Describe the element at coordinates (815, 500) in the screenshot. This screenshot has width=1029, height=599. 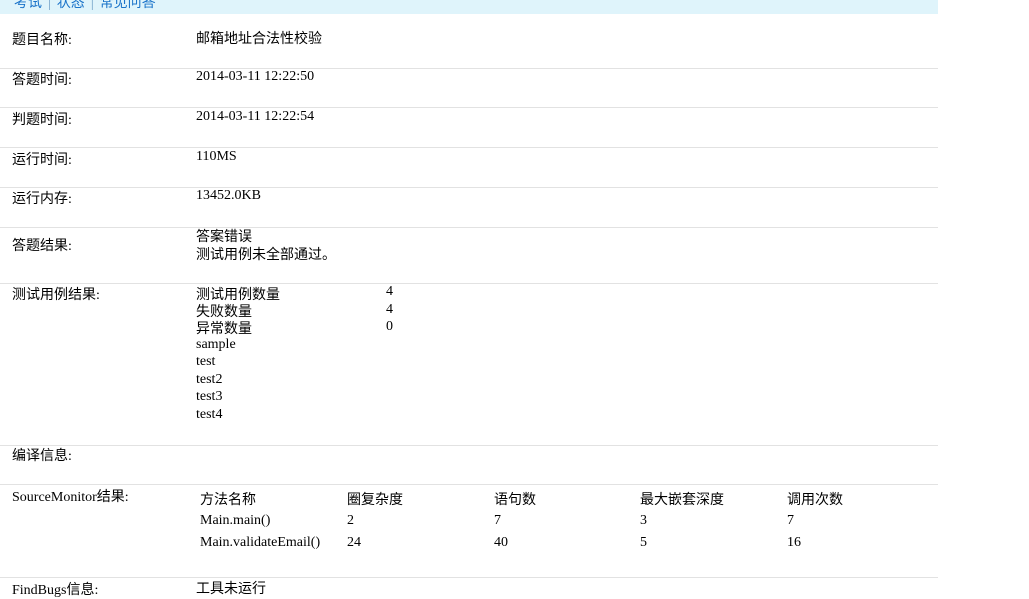
I see `column-header: 调用次数` at that location.